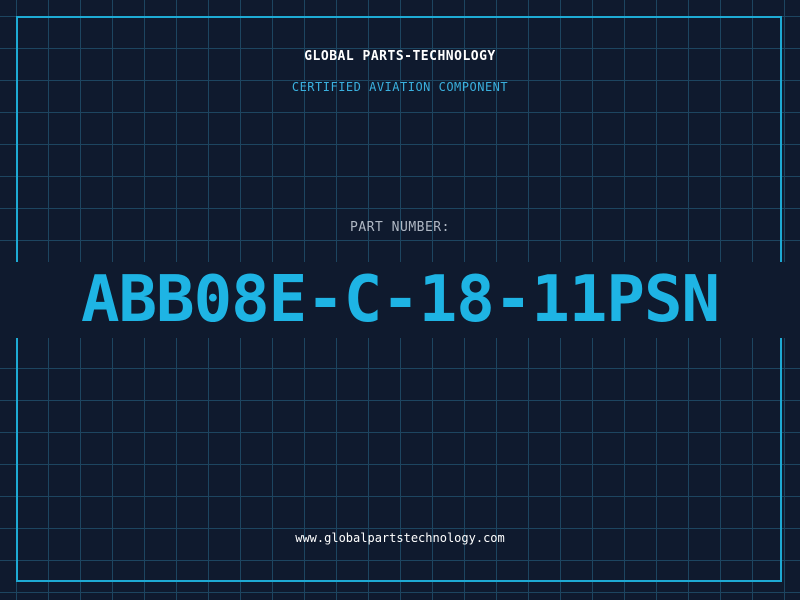 The width and height of the screenshot is (800, 600). What do you see at coordinates (400, 87) in the screenshot?
I see `certification-subtitle: CERTIFIED AVIATION COMPONENT` at bounding box center [400, 87].